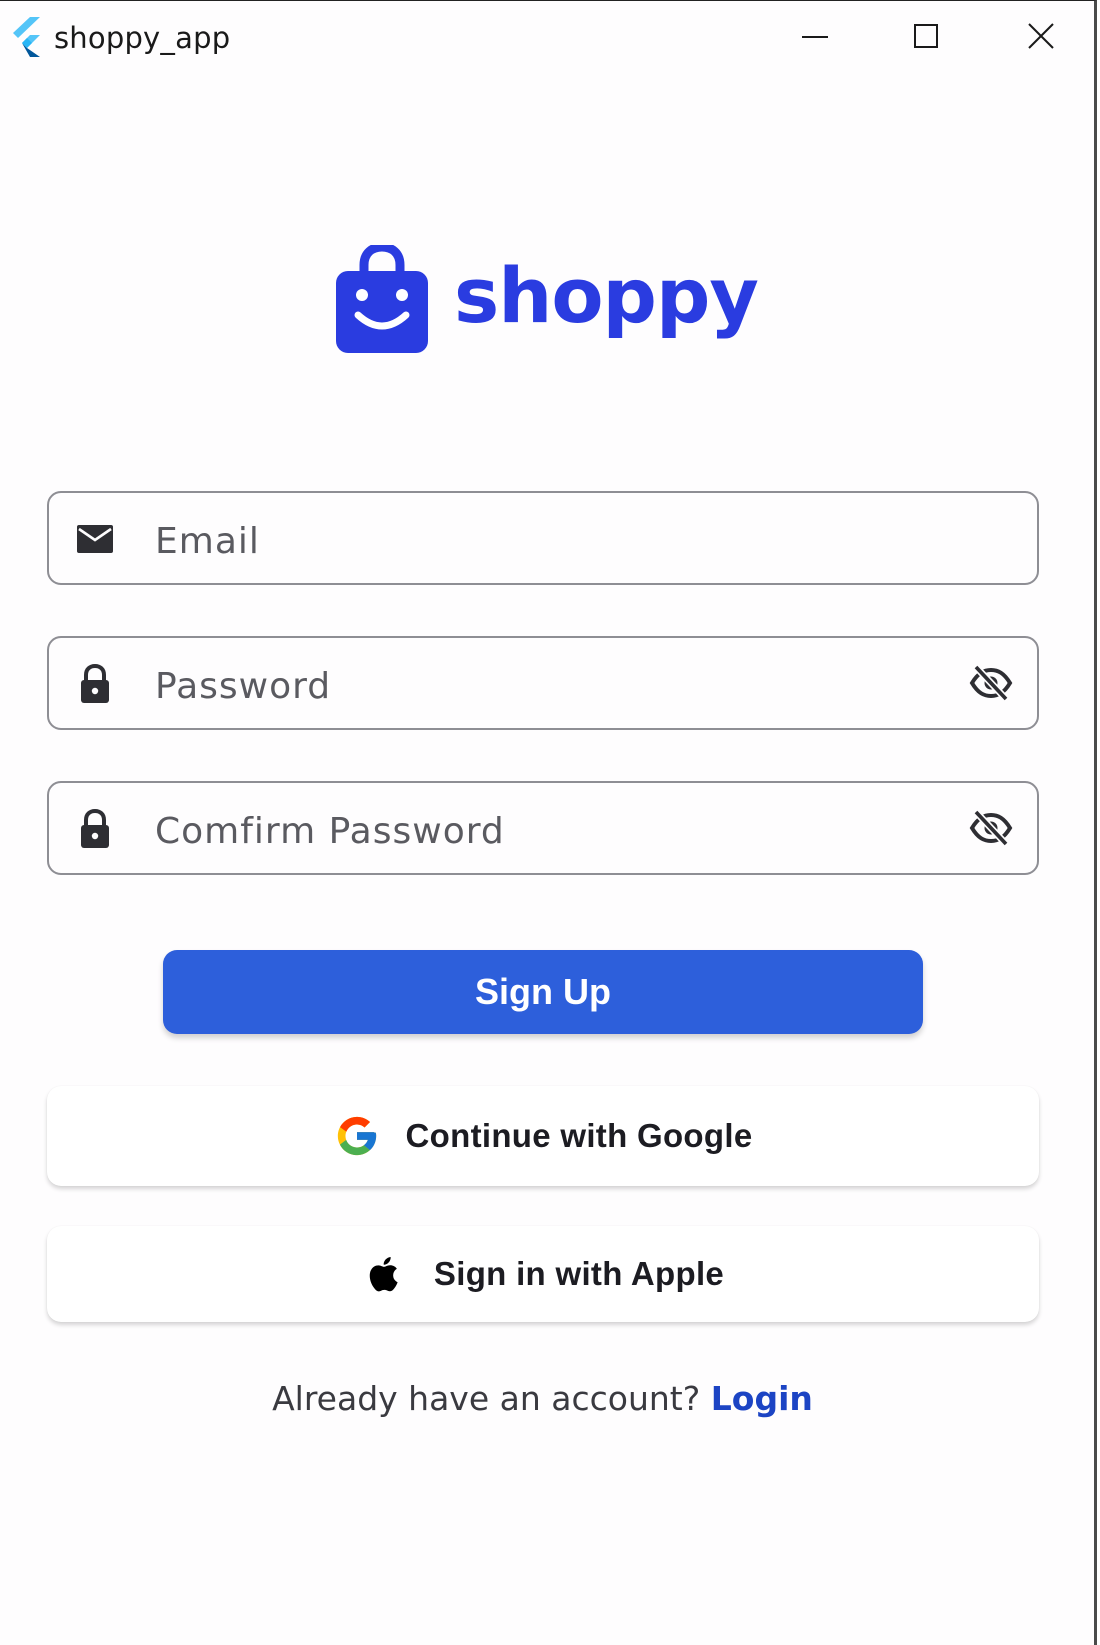 The image size is (1100, 1645). I want to click on shoppy-logo: shoppy, so click(547, 299).